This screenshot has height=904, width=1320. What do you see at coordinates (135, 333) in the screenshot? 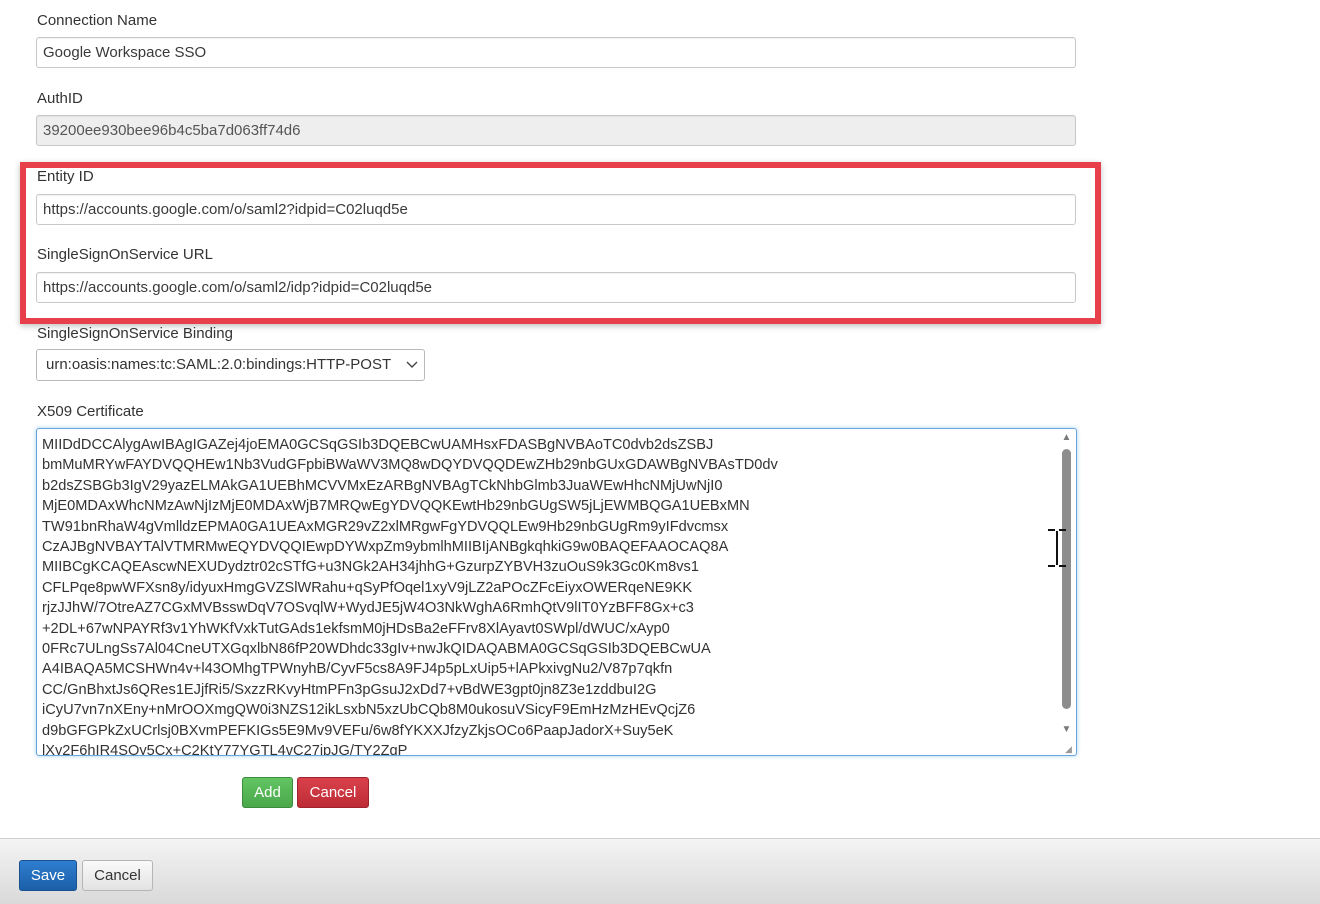
I see `sso-binding-label: SingleSignOnService Binding` at bounding box center [135, 333].